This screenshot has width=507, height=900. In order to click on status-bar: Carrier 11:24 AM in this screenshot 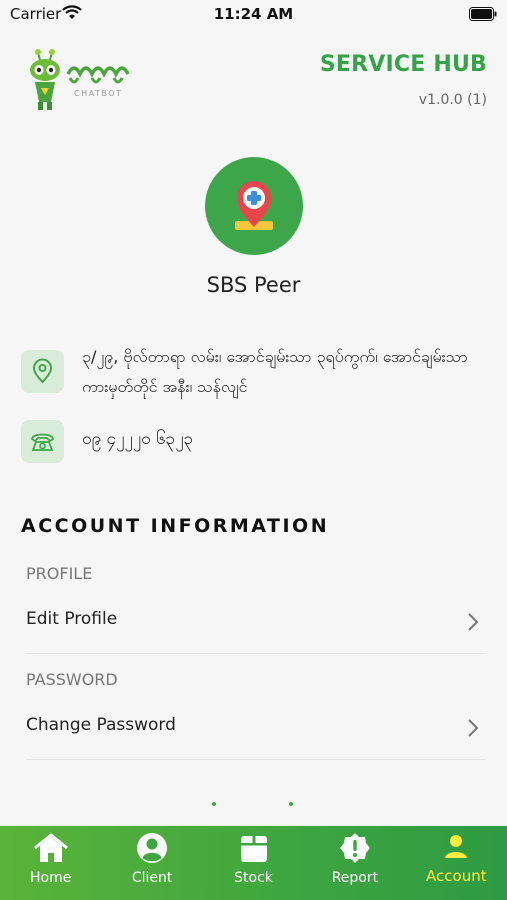, I will do `click(253, 15)`.